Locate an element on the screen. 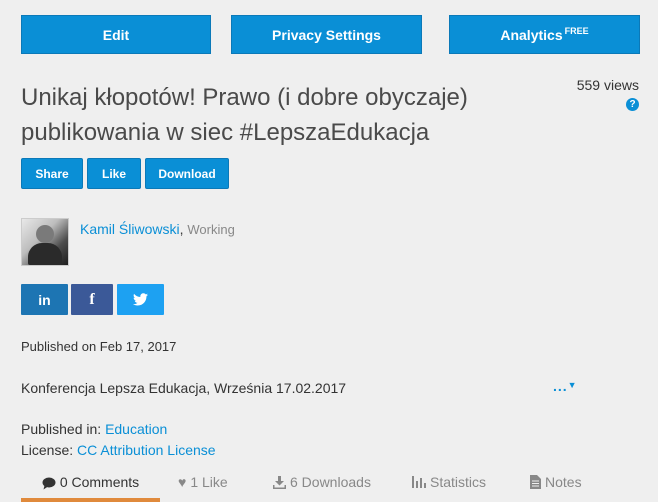 The height and width of the screenshot is (502, 658). like-button: Like is located at coordinates (114, 173).